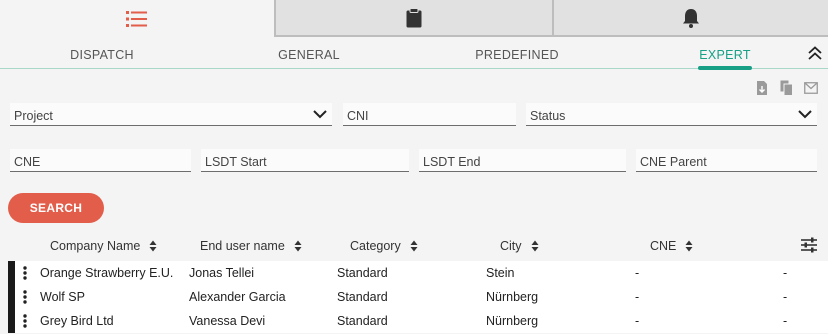 The width and height of the screenshot is (828, 334). Describe the element at coordinates (100, 160) in the screenshot. I see `cne-field: CNE` at that location.